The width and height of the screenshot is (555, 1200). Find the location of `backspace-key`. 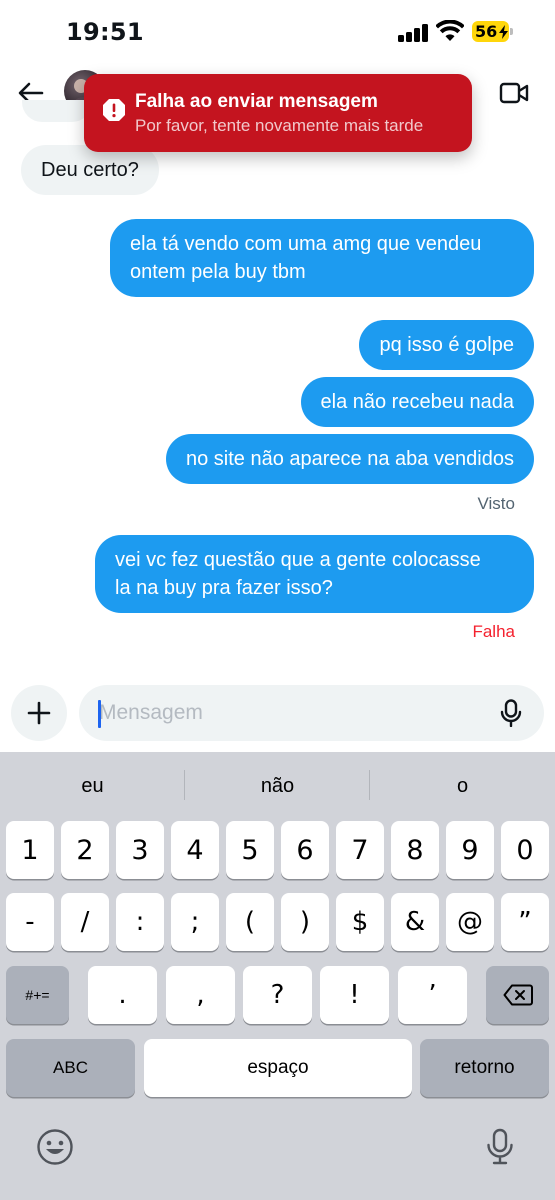

backspace-key is located at coordinates (517, 995).